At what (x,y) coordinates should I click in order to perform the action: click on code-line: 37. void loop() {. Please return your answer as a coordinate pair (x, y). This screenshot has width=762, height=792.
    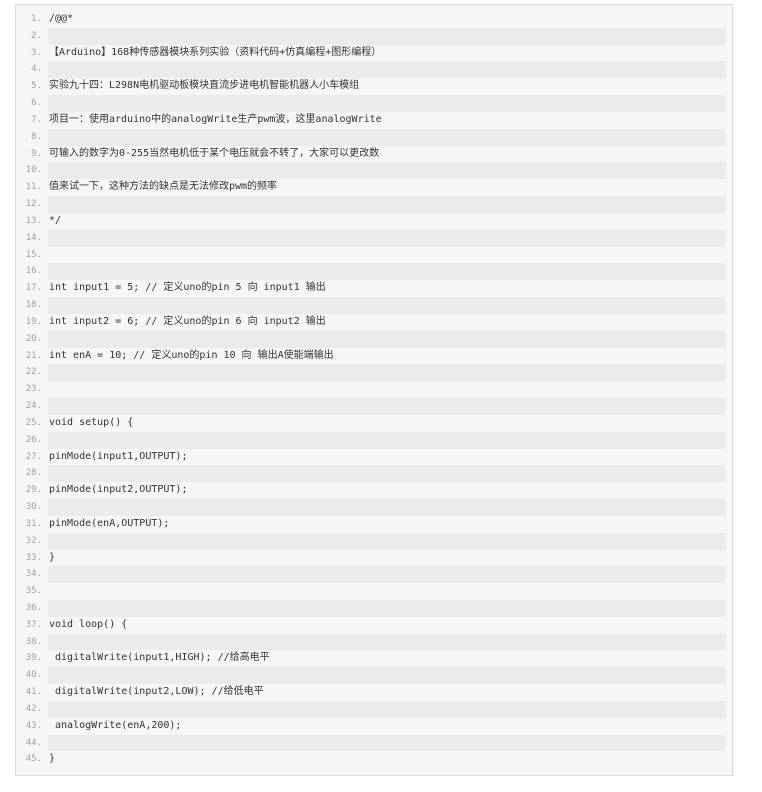
    Looking at the image, I should click on (374, 625).